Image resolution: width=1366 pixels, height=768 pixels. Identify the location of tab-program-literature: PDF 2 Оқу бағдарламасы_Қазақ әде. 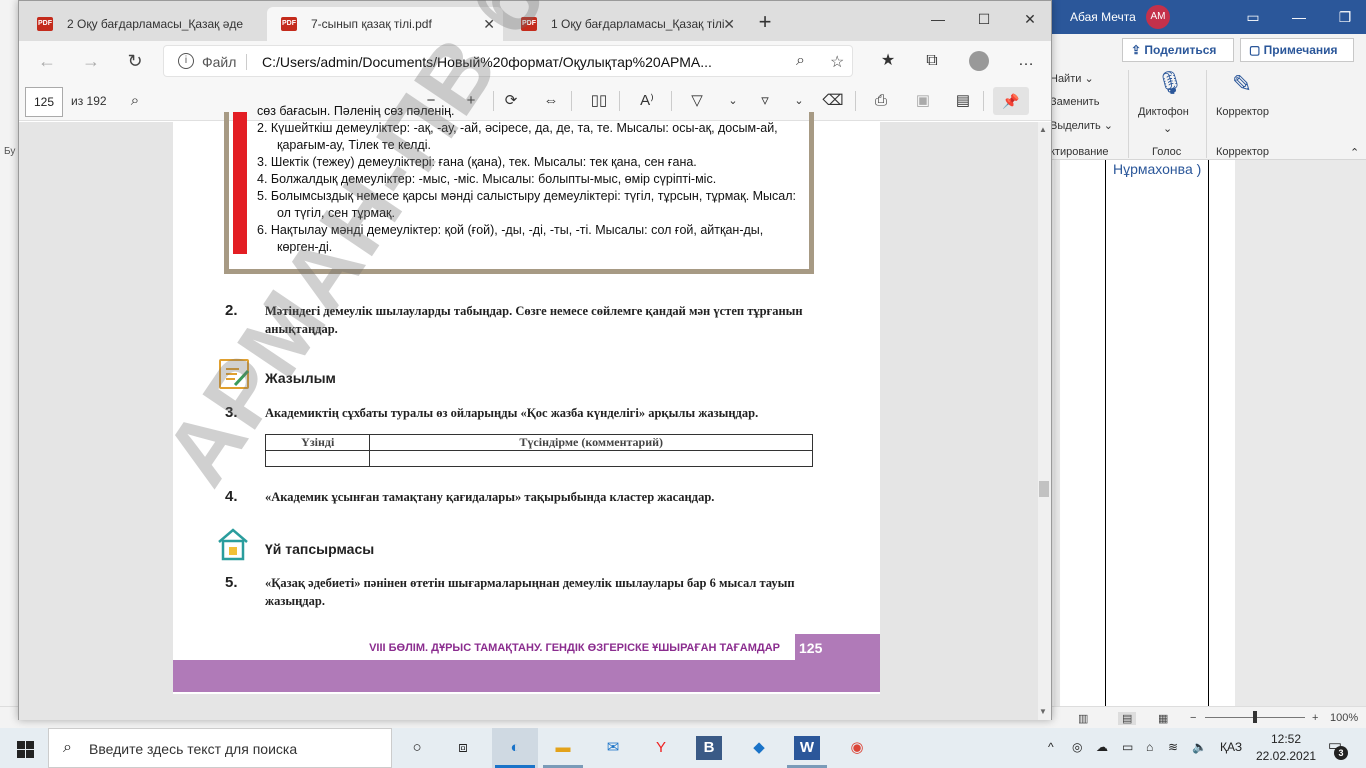
(143, 24).